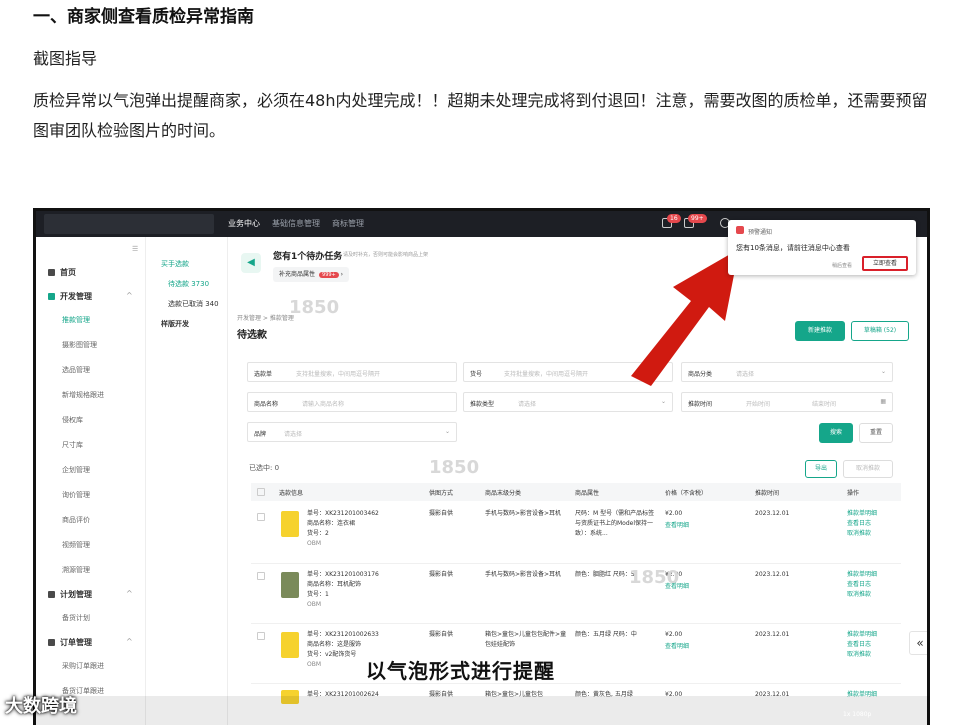  Describe the element at coordinates (352, 372) in the screenshot. I see `filter-order-no: 选款单 支持批量搜索，中间用逗号隔开` at that location.